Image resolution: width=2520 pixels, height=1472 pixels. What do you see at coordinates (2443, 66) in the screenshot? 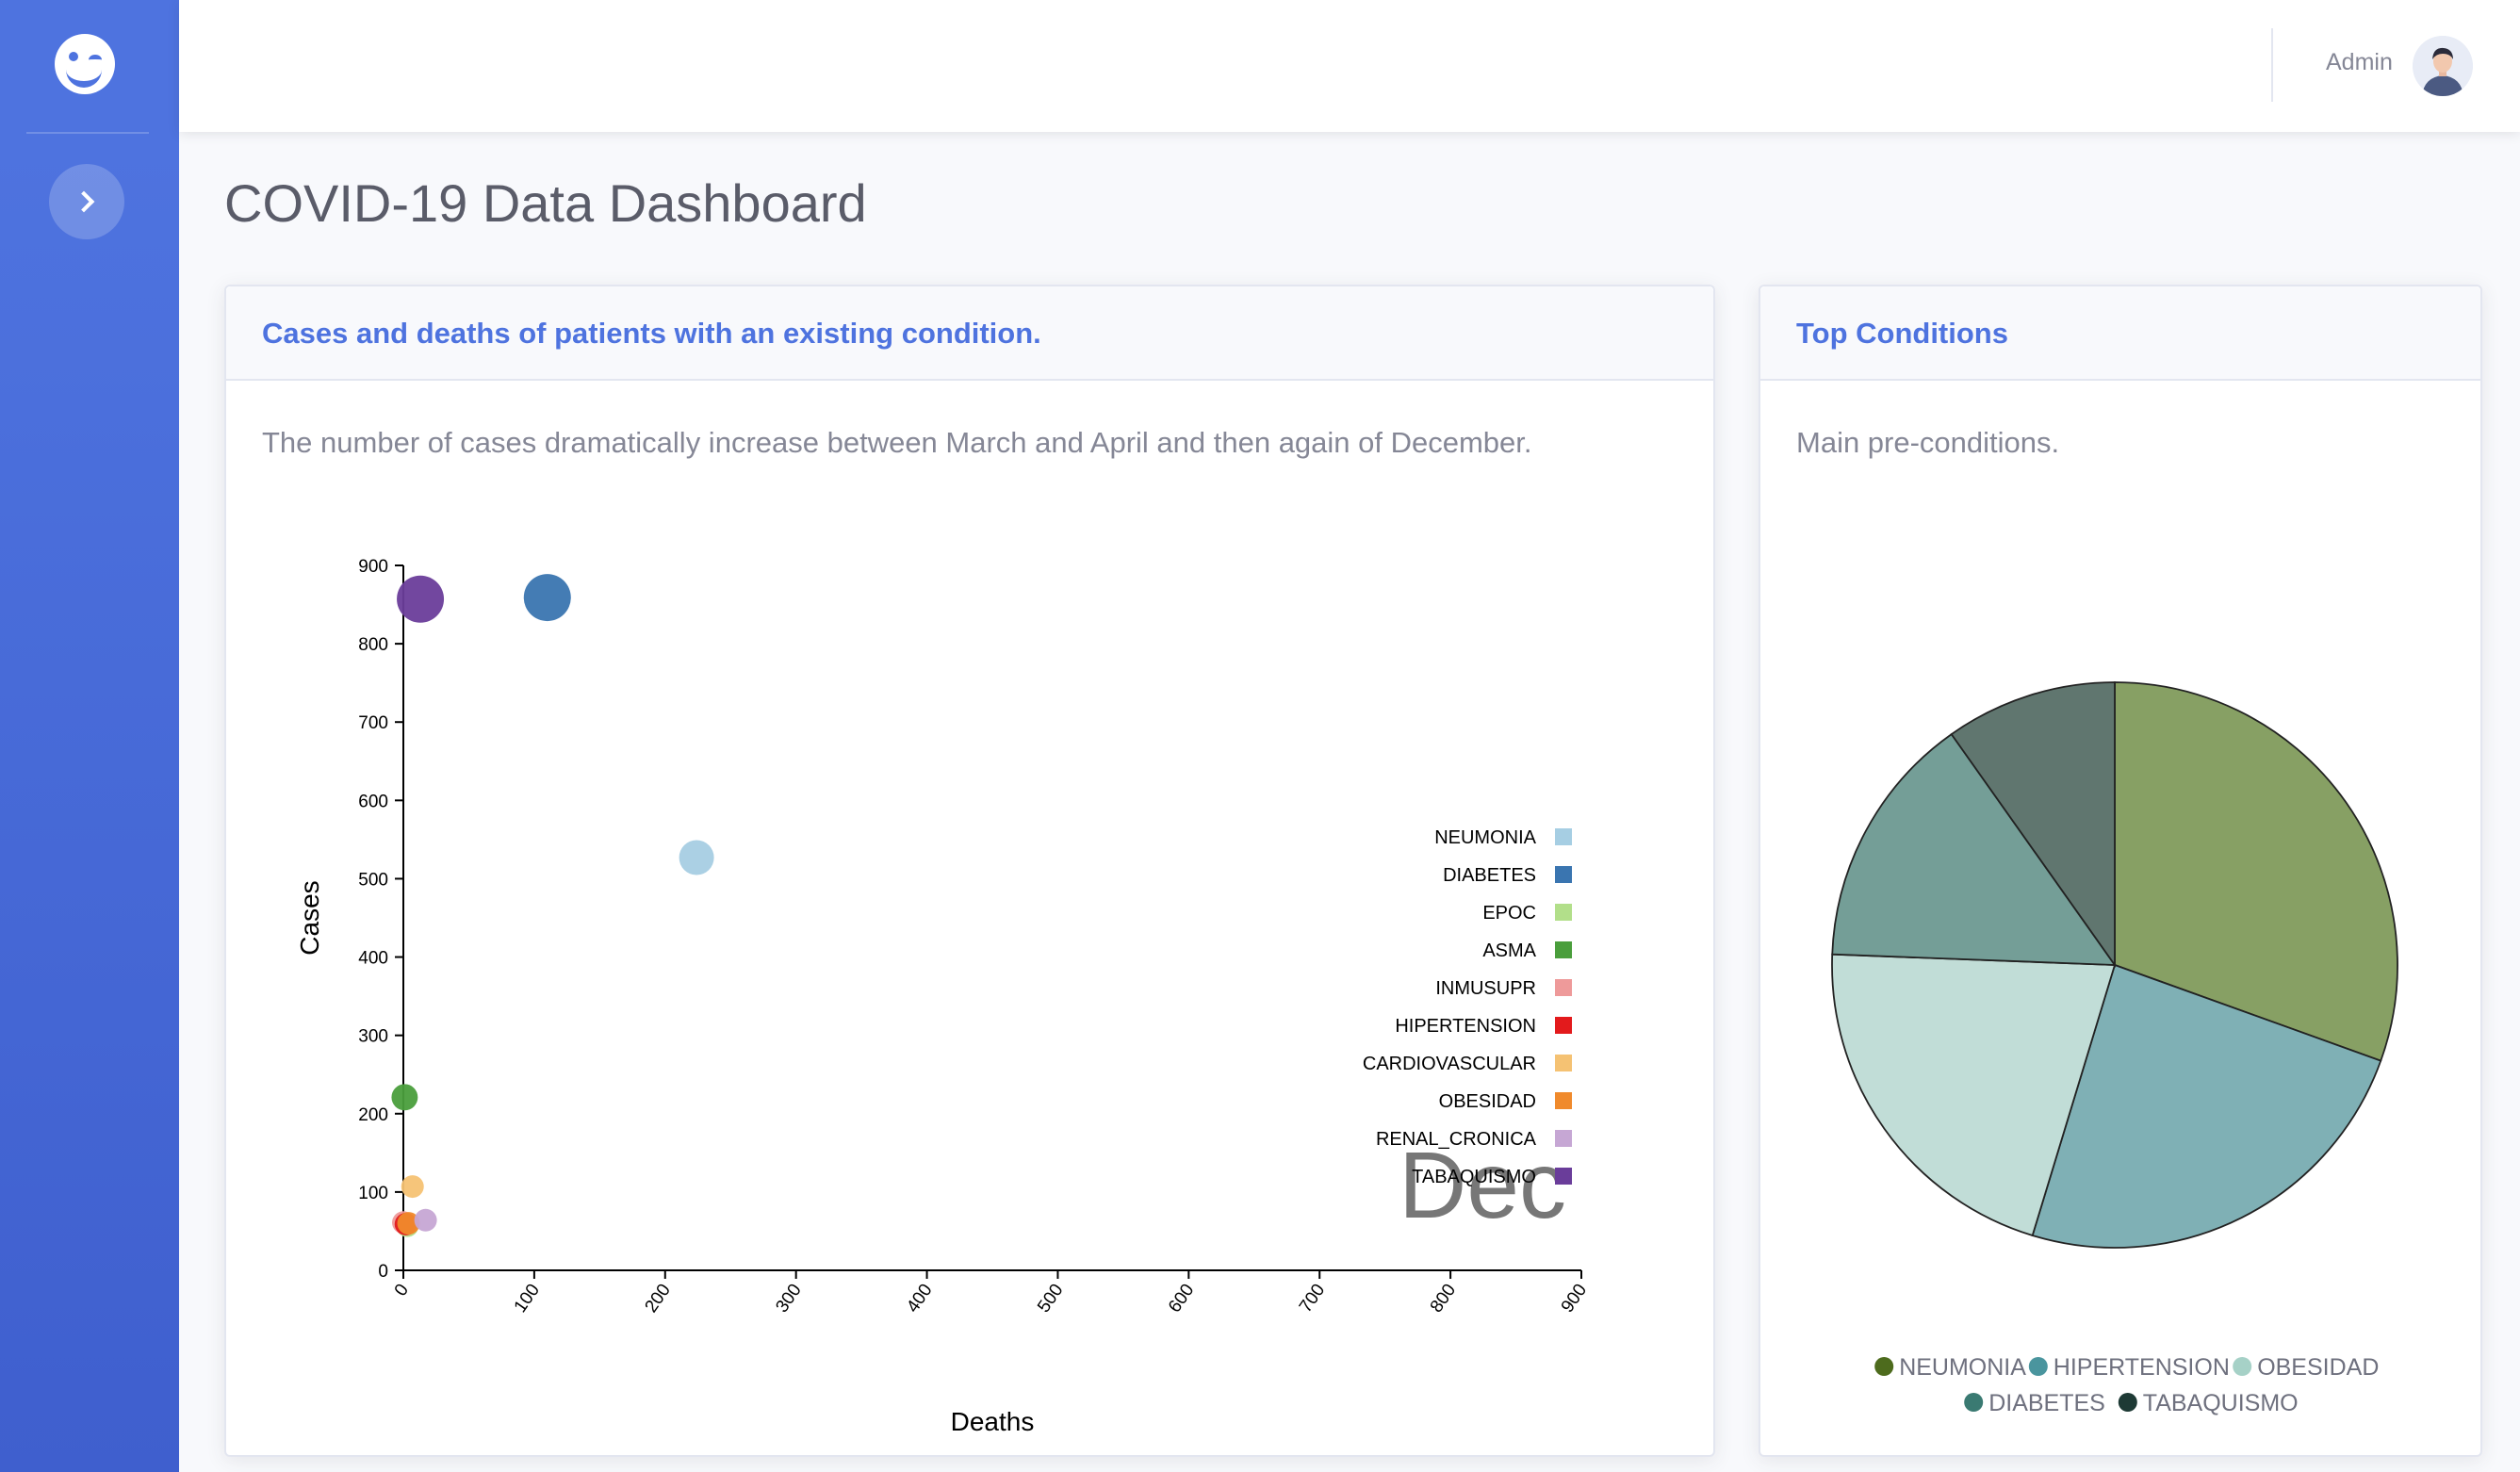
I see `user-avatar-icon` at bounding box center [2443, 66].